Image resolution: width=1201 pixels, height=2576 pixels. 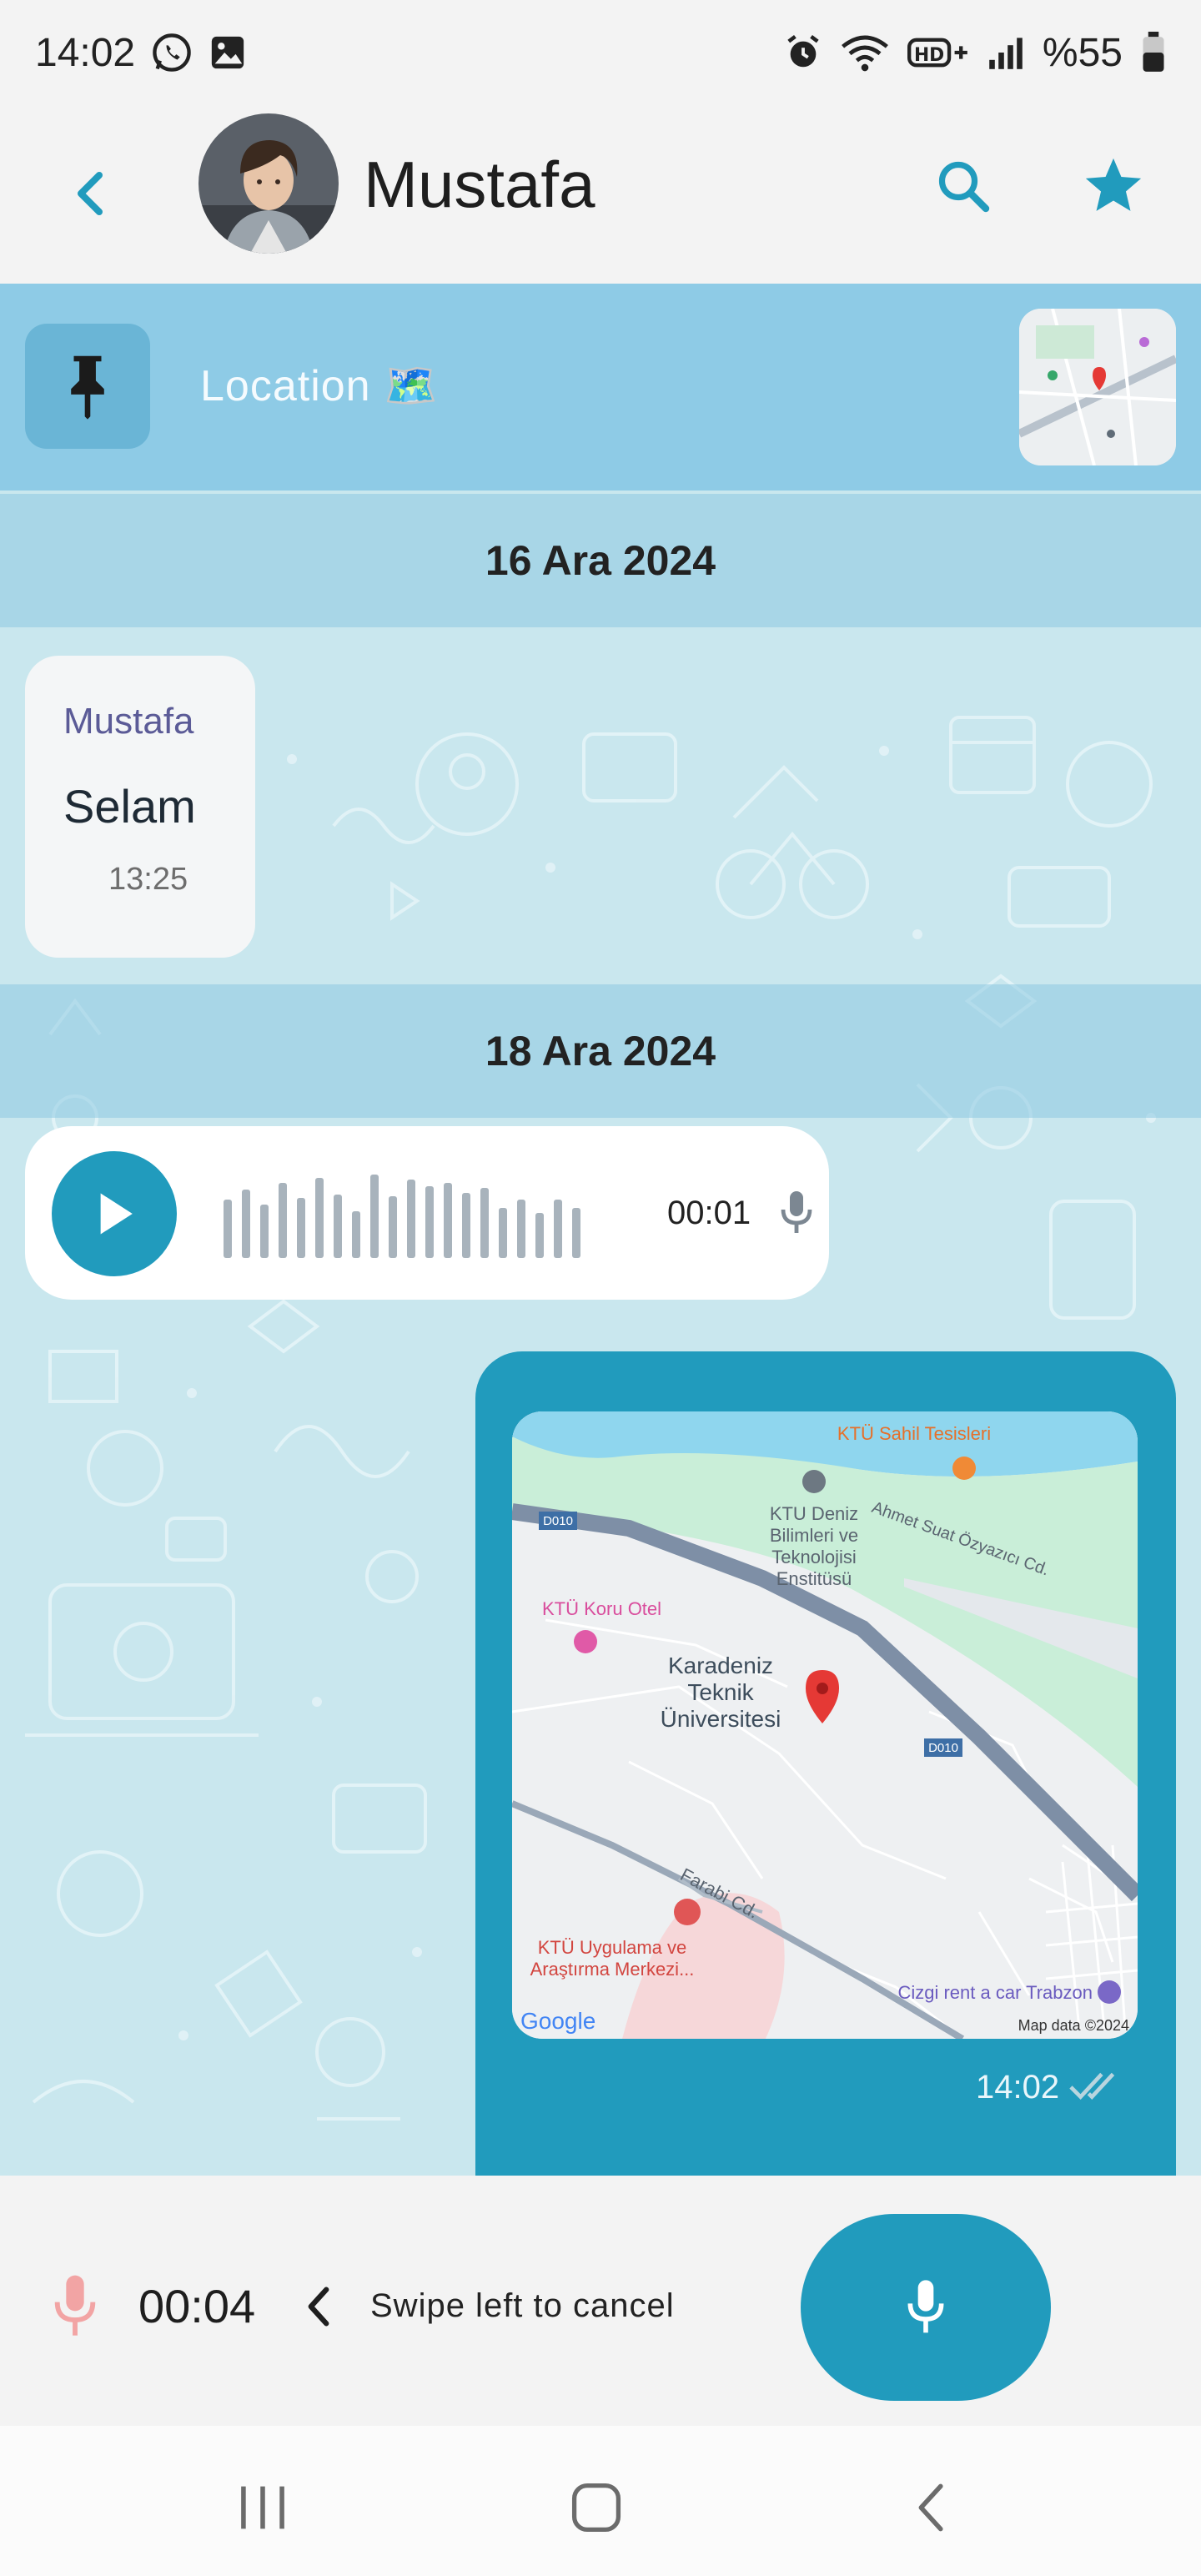 I want to click on back-icon, so click(x=930, y=2507).